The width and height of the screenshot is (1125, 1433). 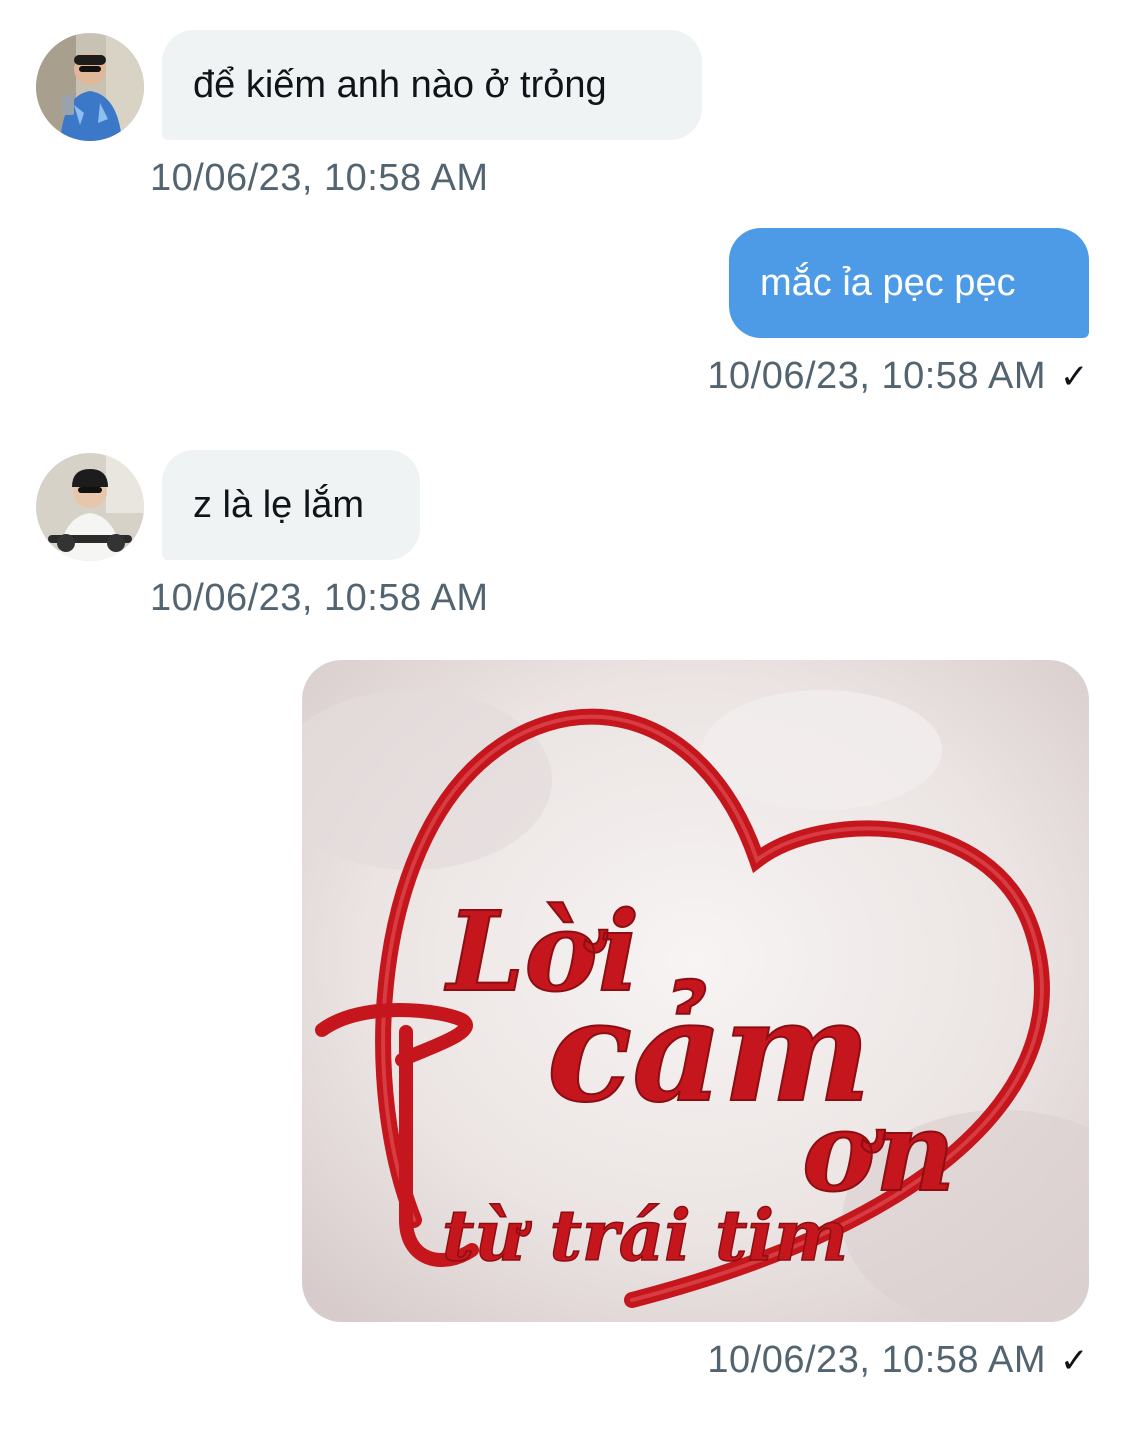 What do you see at coordinates (291, 505) in the screenshot?
I see `message-bubble-incoming: z là lẹ lắm` at bounding box center [291, 505].